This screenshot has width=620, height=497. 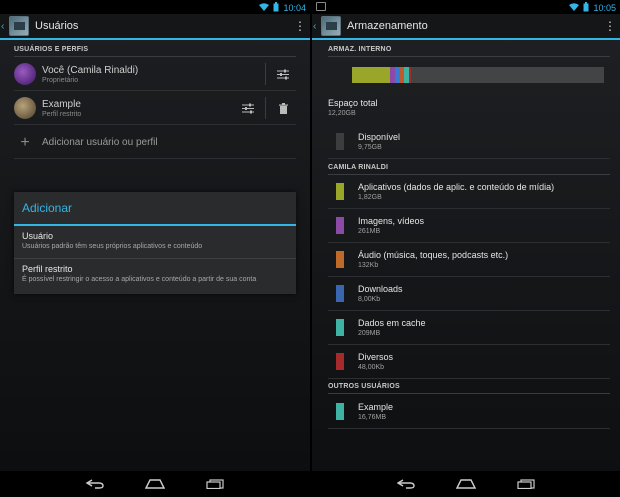 I want to click on storage-row-other-user: Example 16,76MB, so click(x=469, y=412).